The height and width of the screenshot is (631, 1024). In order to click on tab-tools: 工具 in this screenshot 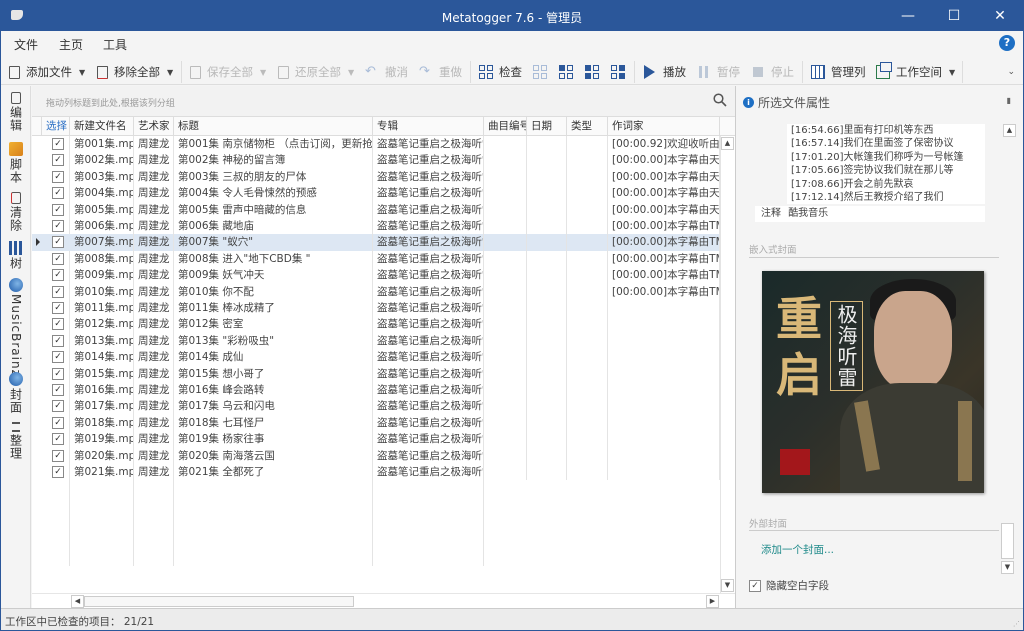, I will do `click(115, 44)`.